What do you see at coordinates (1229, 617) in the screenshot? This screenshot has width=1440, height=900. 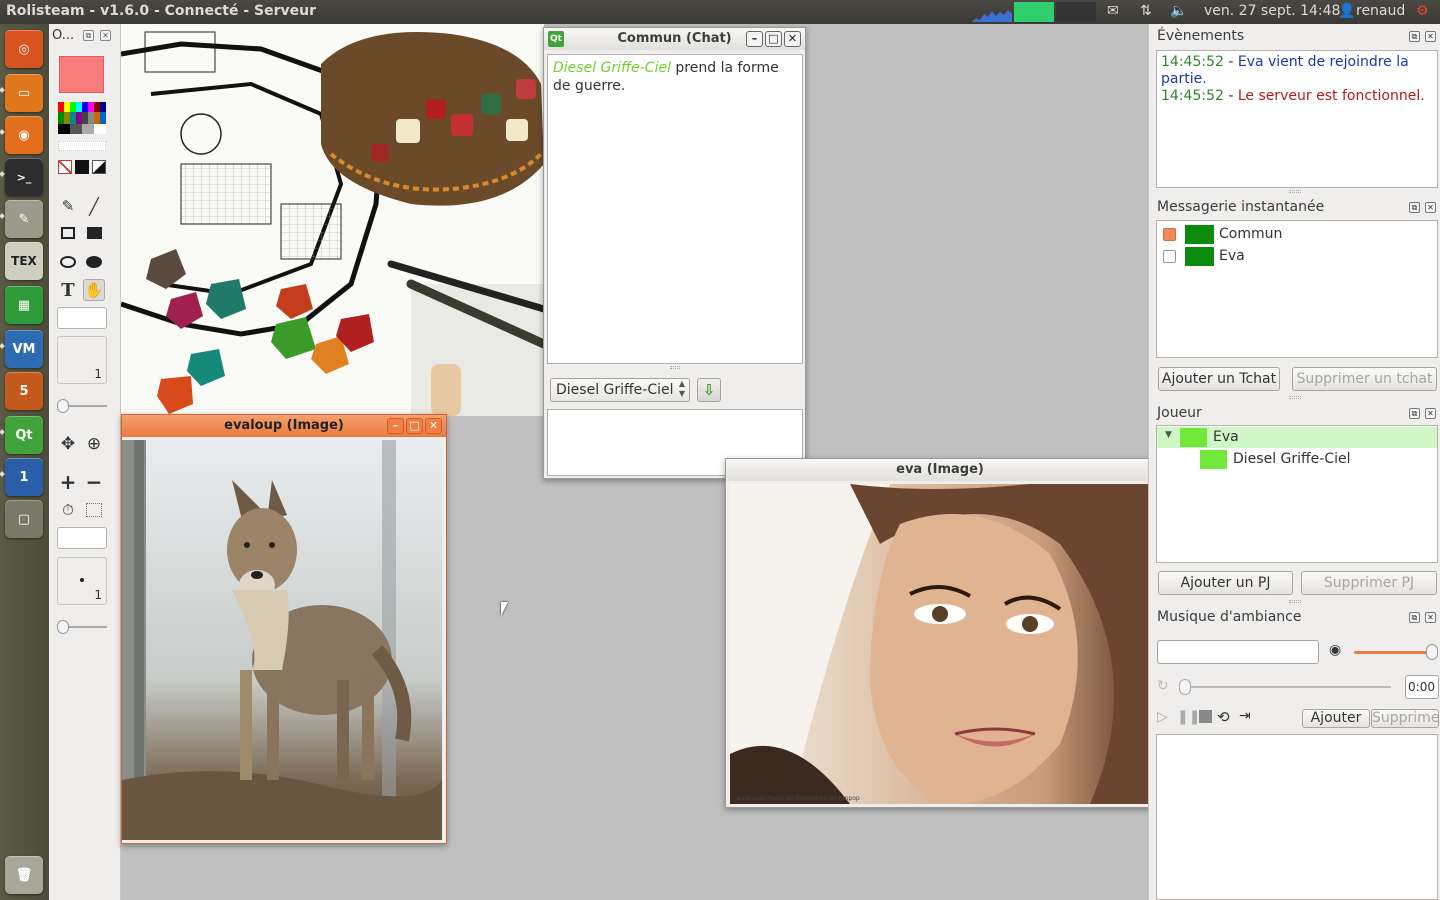 I see `music-title: Musique d'ambiance` at bounding box center [1229, 617].